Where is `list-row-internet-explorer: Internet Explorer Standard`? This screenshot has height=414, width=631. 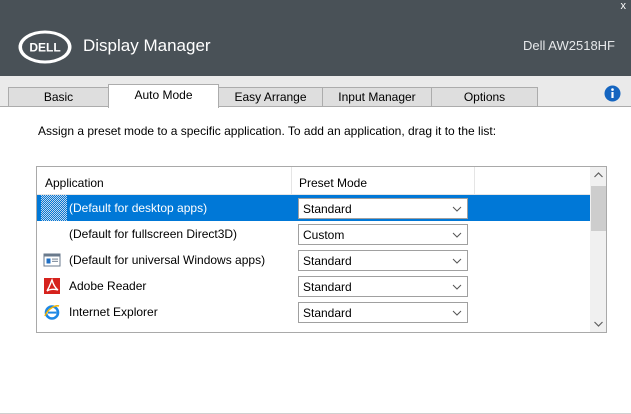
list-row-internet-explorer: Internet Explorer Standard is located at coordinates (313, 312).